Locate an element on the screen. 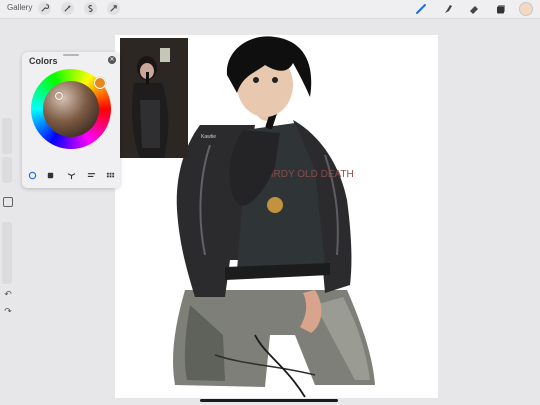  modify-button is located at coordinates (8, 202).